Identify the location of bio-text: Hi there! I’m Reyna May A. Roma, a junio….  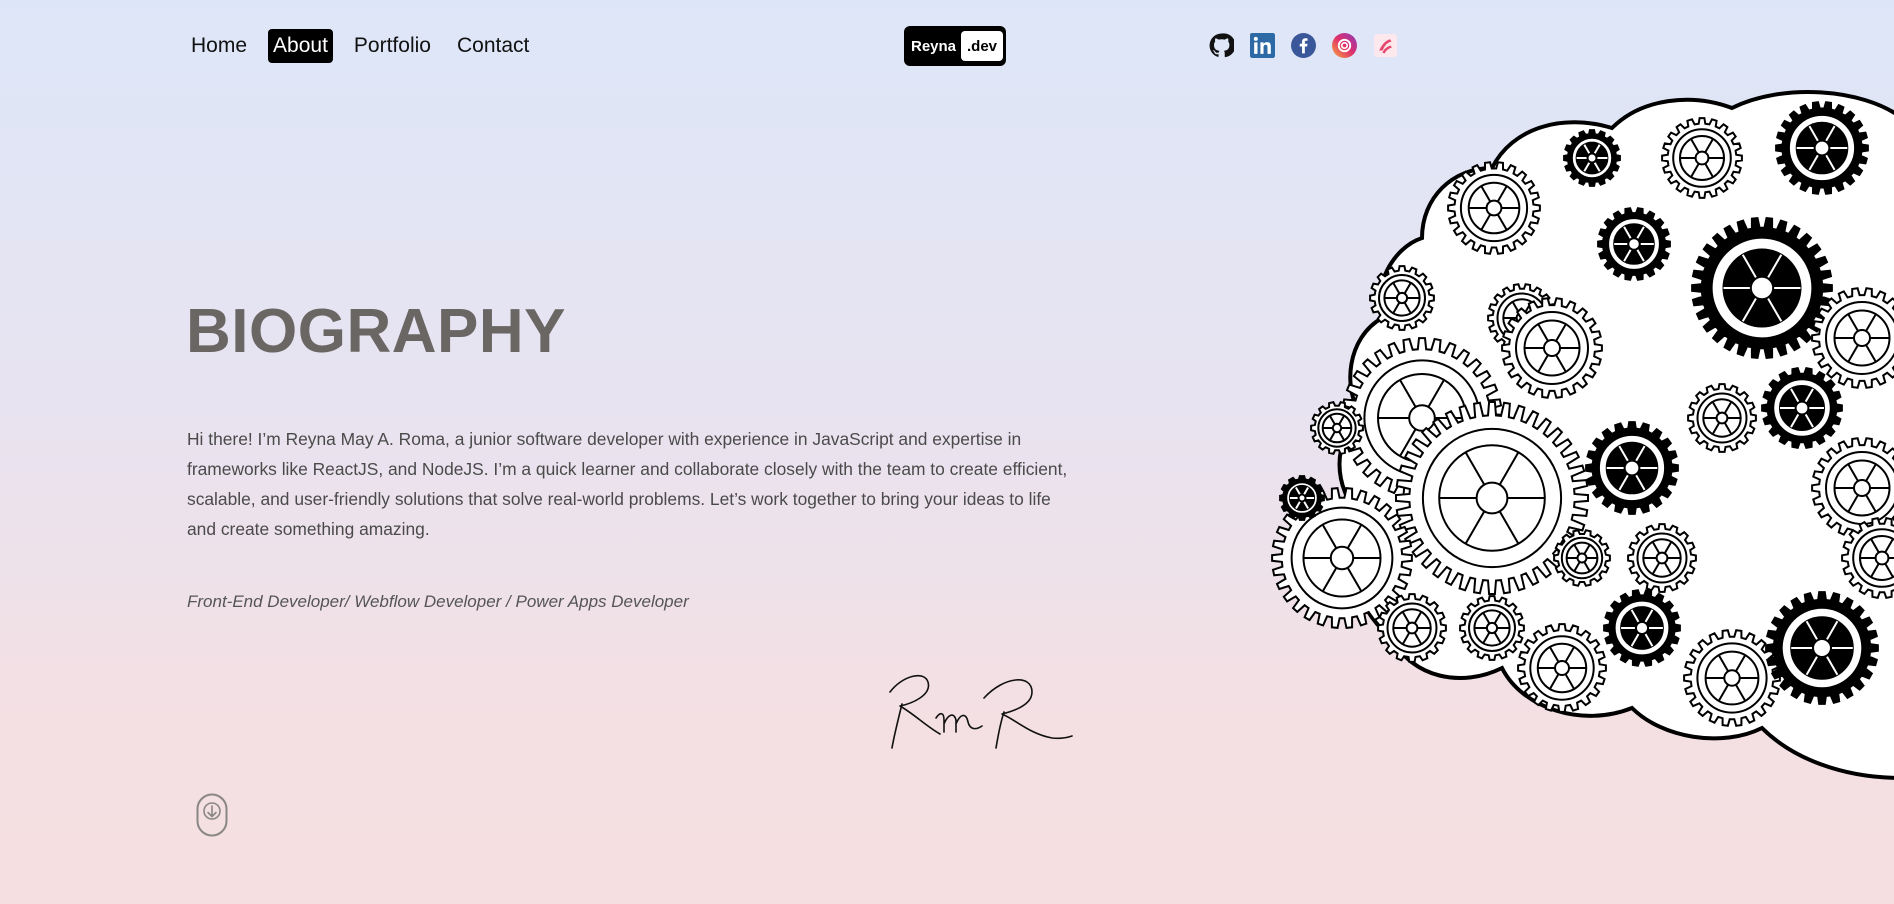
(627, 484).